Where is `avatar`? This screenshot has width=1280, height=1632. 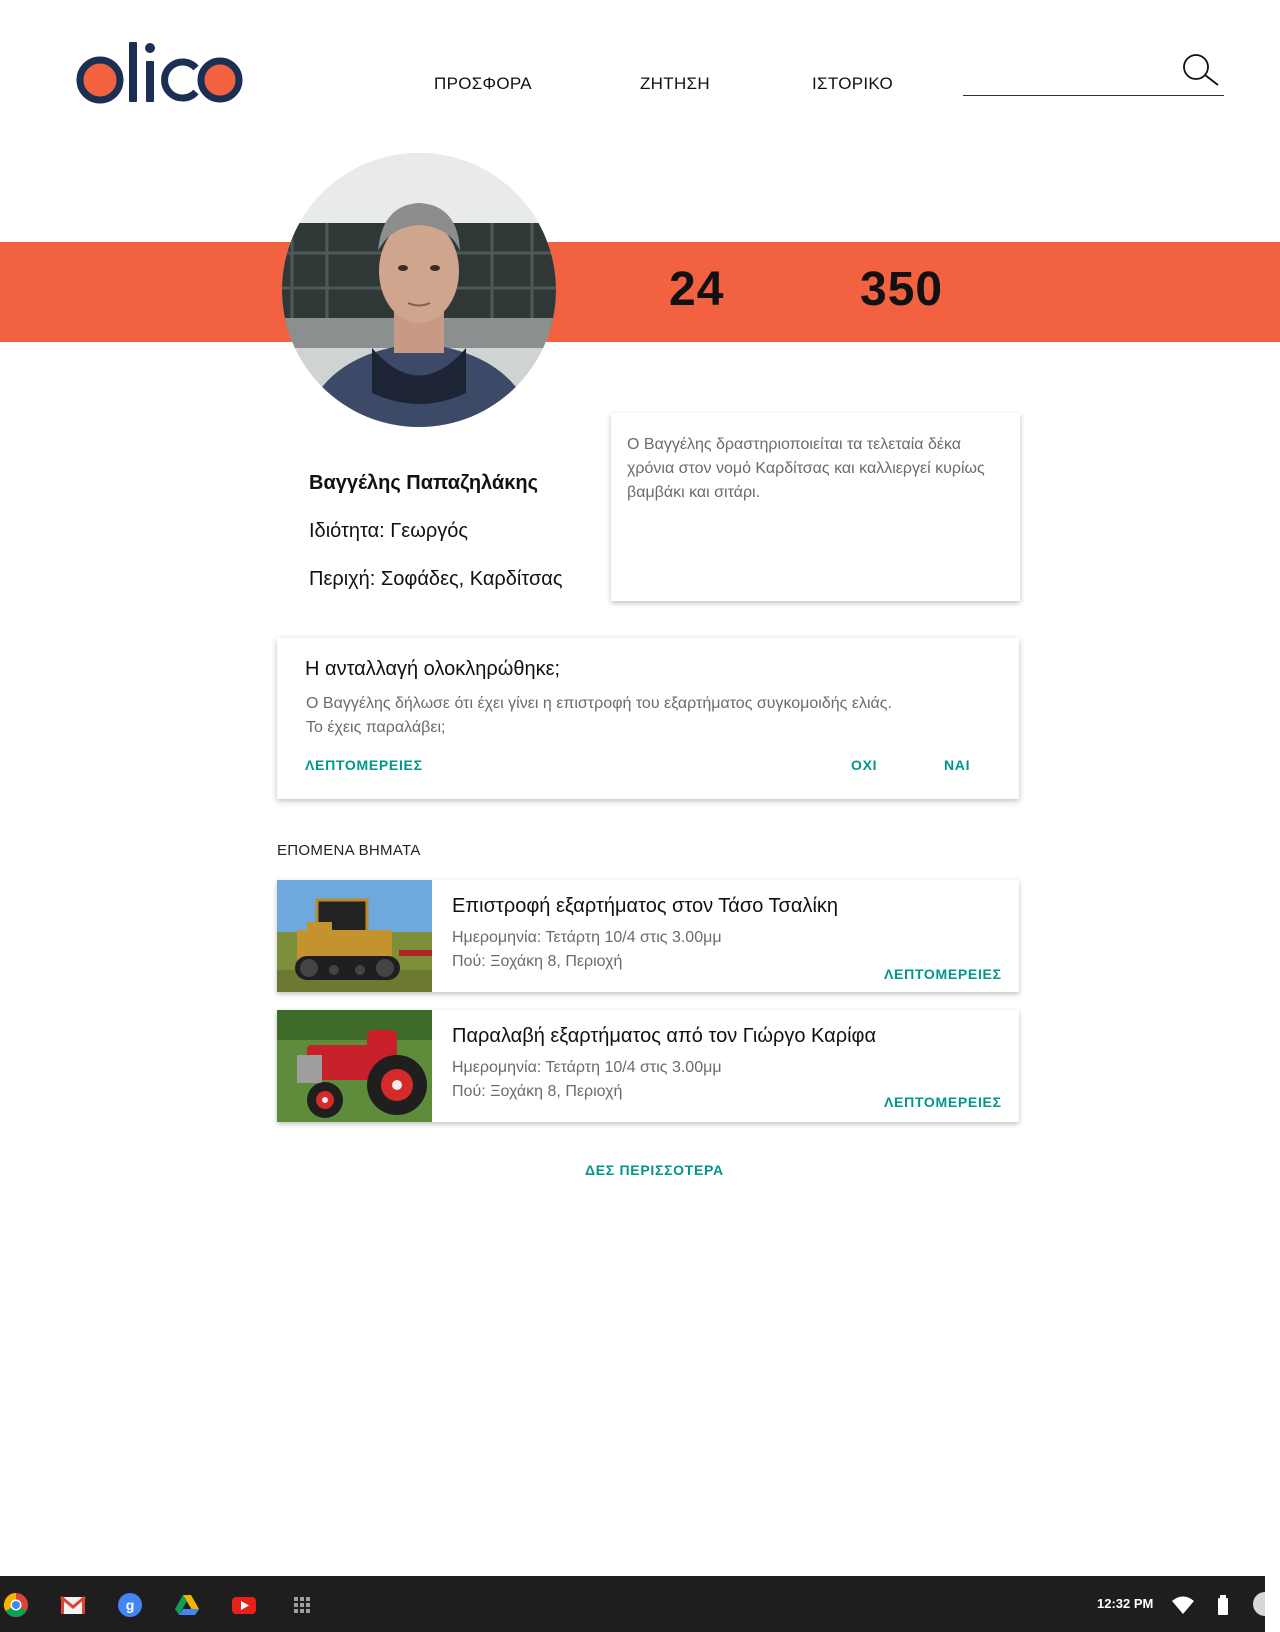
avatar is located at coordinates (419, 290).